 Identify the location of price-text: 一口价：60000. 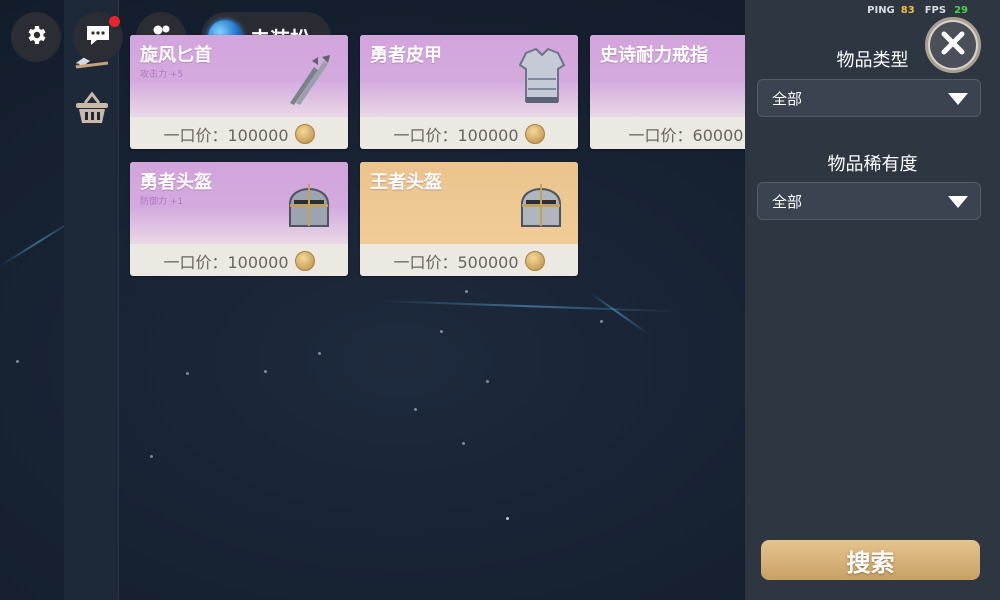
(686, 135).